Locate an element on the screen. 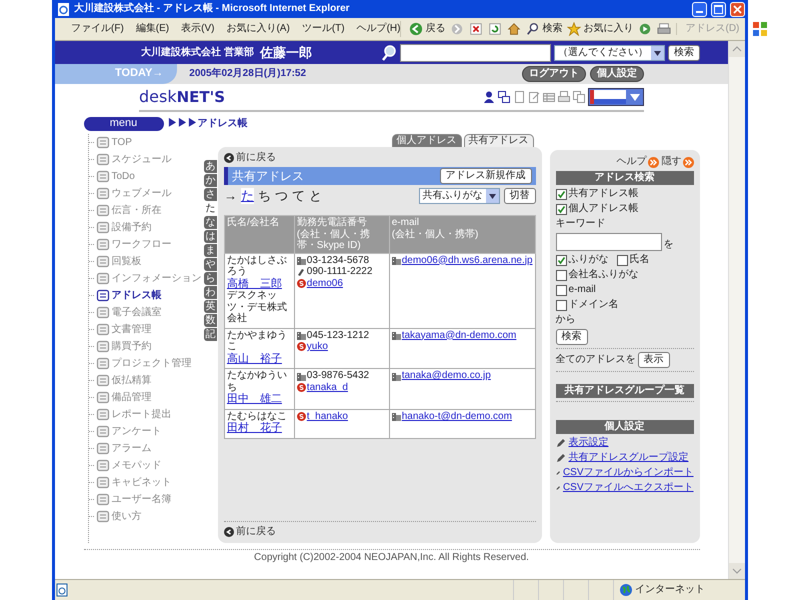 This screenshot has height=600, width=800. sidebar-item: 文書管理 is located at coordinates (120, 329).